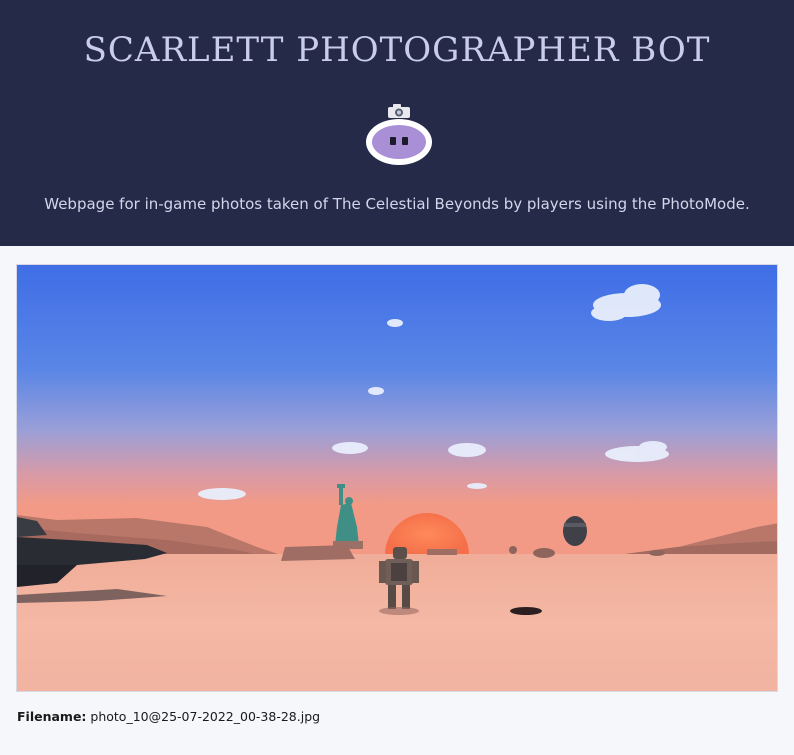 Image resolution: width=794 pixels, height=755 pixels. What do you see at coordinates (205, 716) in the screenshot?
I see `filename-value: photo_10@25-07-2022_00-38-28.jpg` at bounding box center [205, 716].